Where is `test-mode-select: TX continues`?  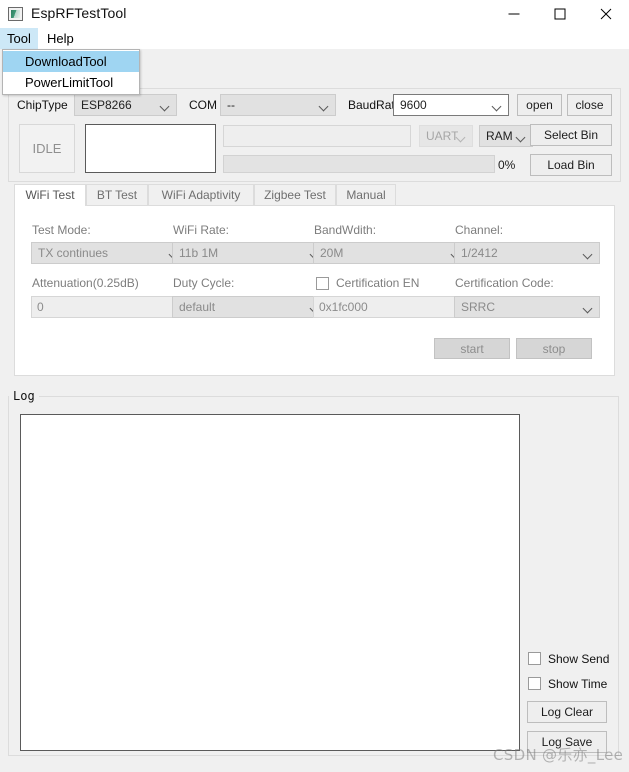 test-mode-select: TX continues is located at coordinates (108, 253).